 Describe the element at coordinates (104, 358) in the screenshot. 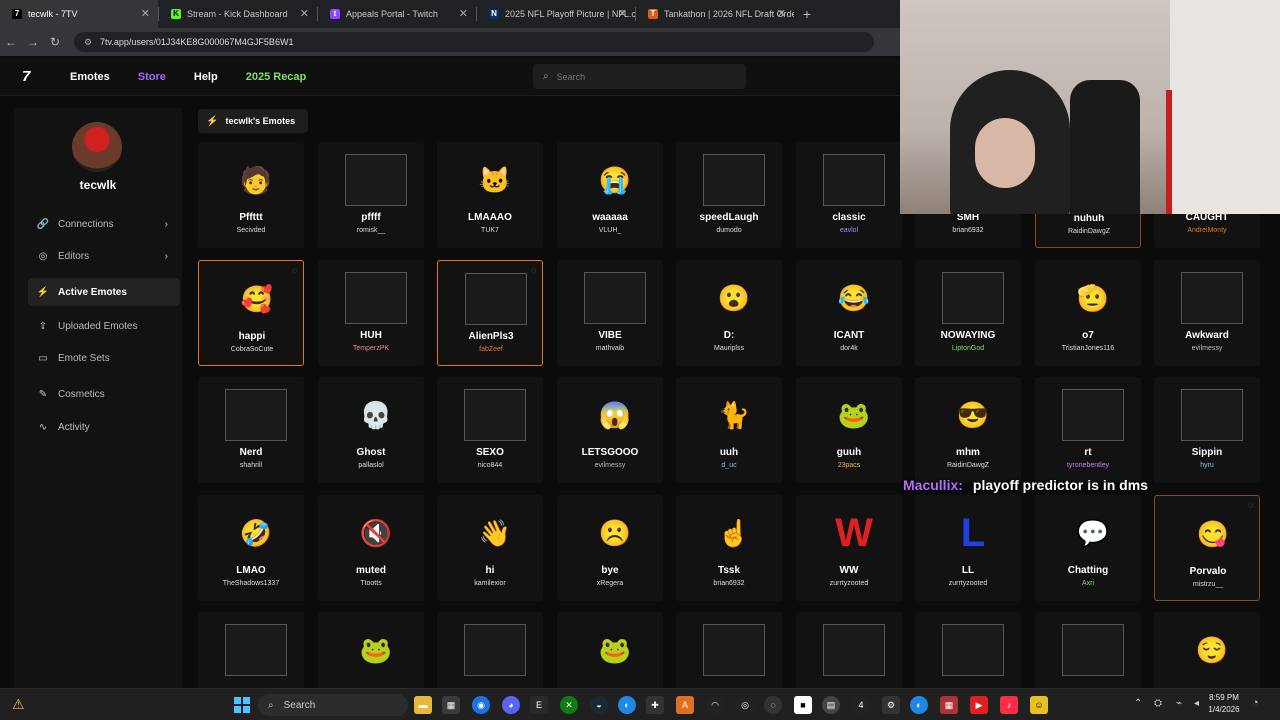

I see `sidebar-item-emote-sets: ▭ Emote Sets` at that location.